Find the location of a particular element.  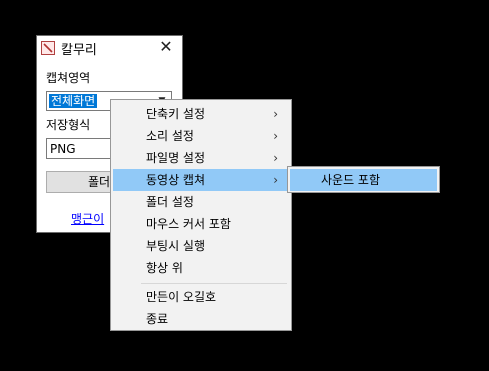

menu-item-label: 부팅시 실행 is located at coordinates (176, 246).